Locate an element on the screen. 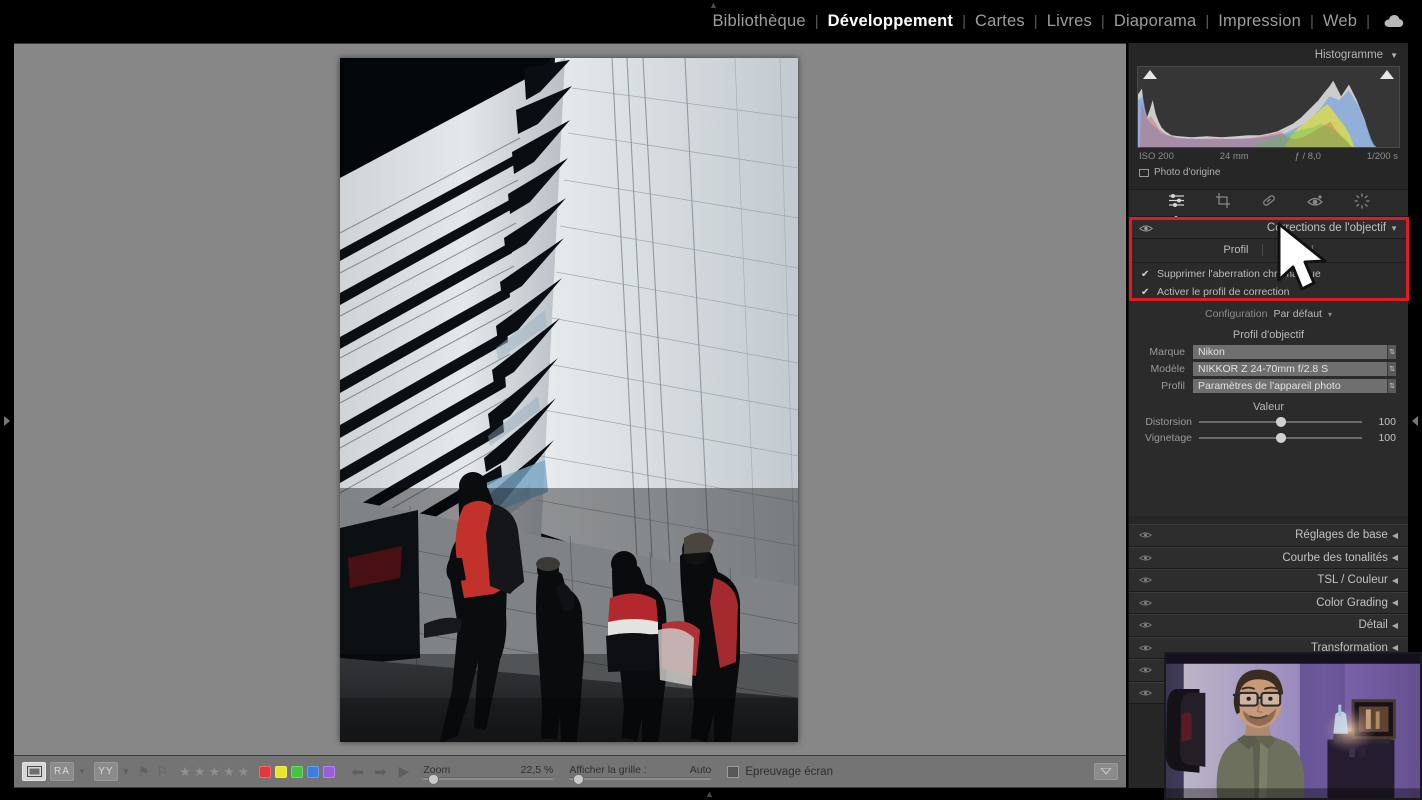  flag-icon: ⚑ is located at coordinates (144, 772).